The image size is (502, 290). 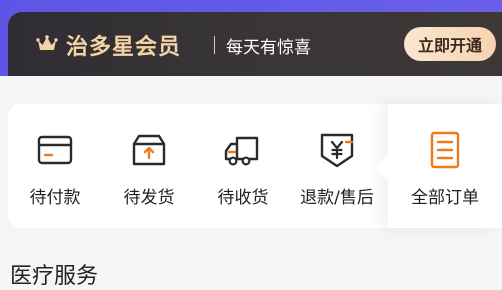 What do you see at coordinates (241, 151) in the screenshot?
I see `delivery-truck-icon` at bounding box center [241, 151].